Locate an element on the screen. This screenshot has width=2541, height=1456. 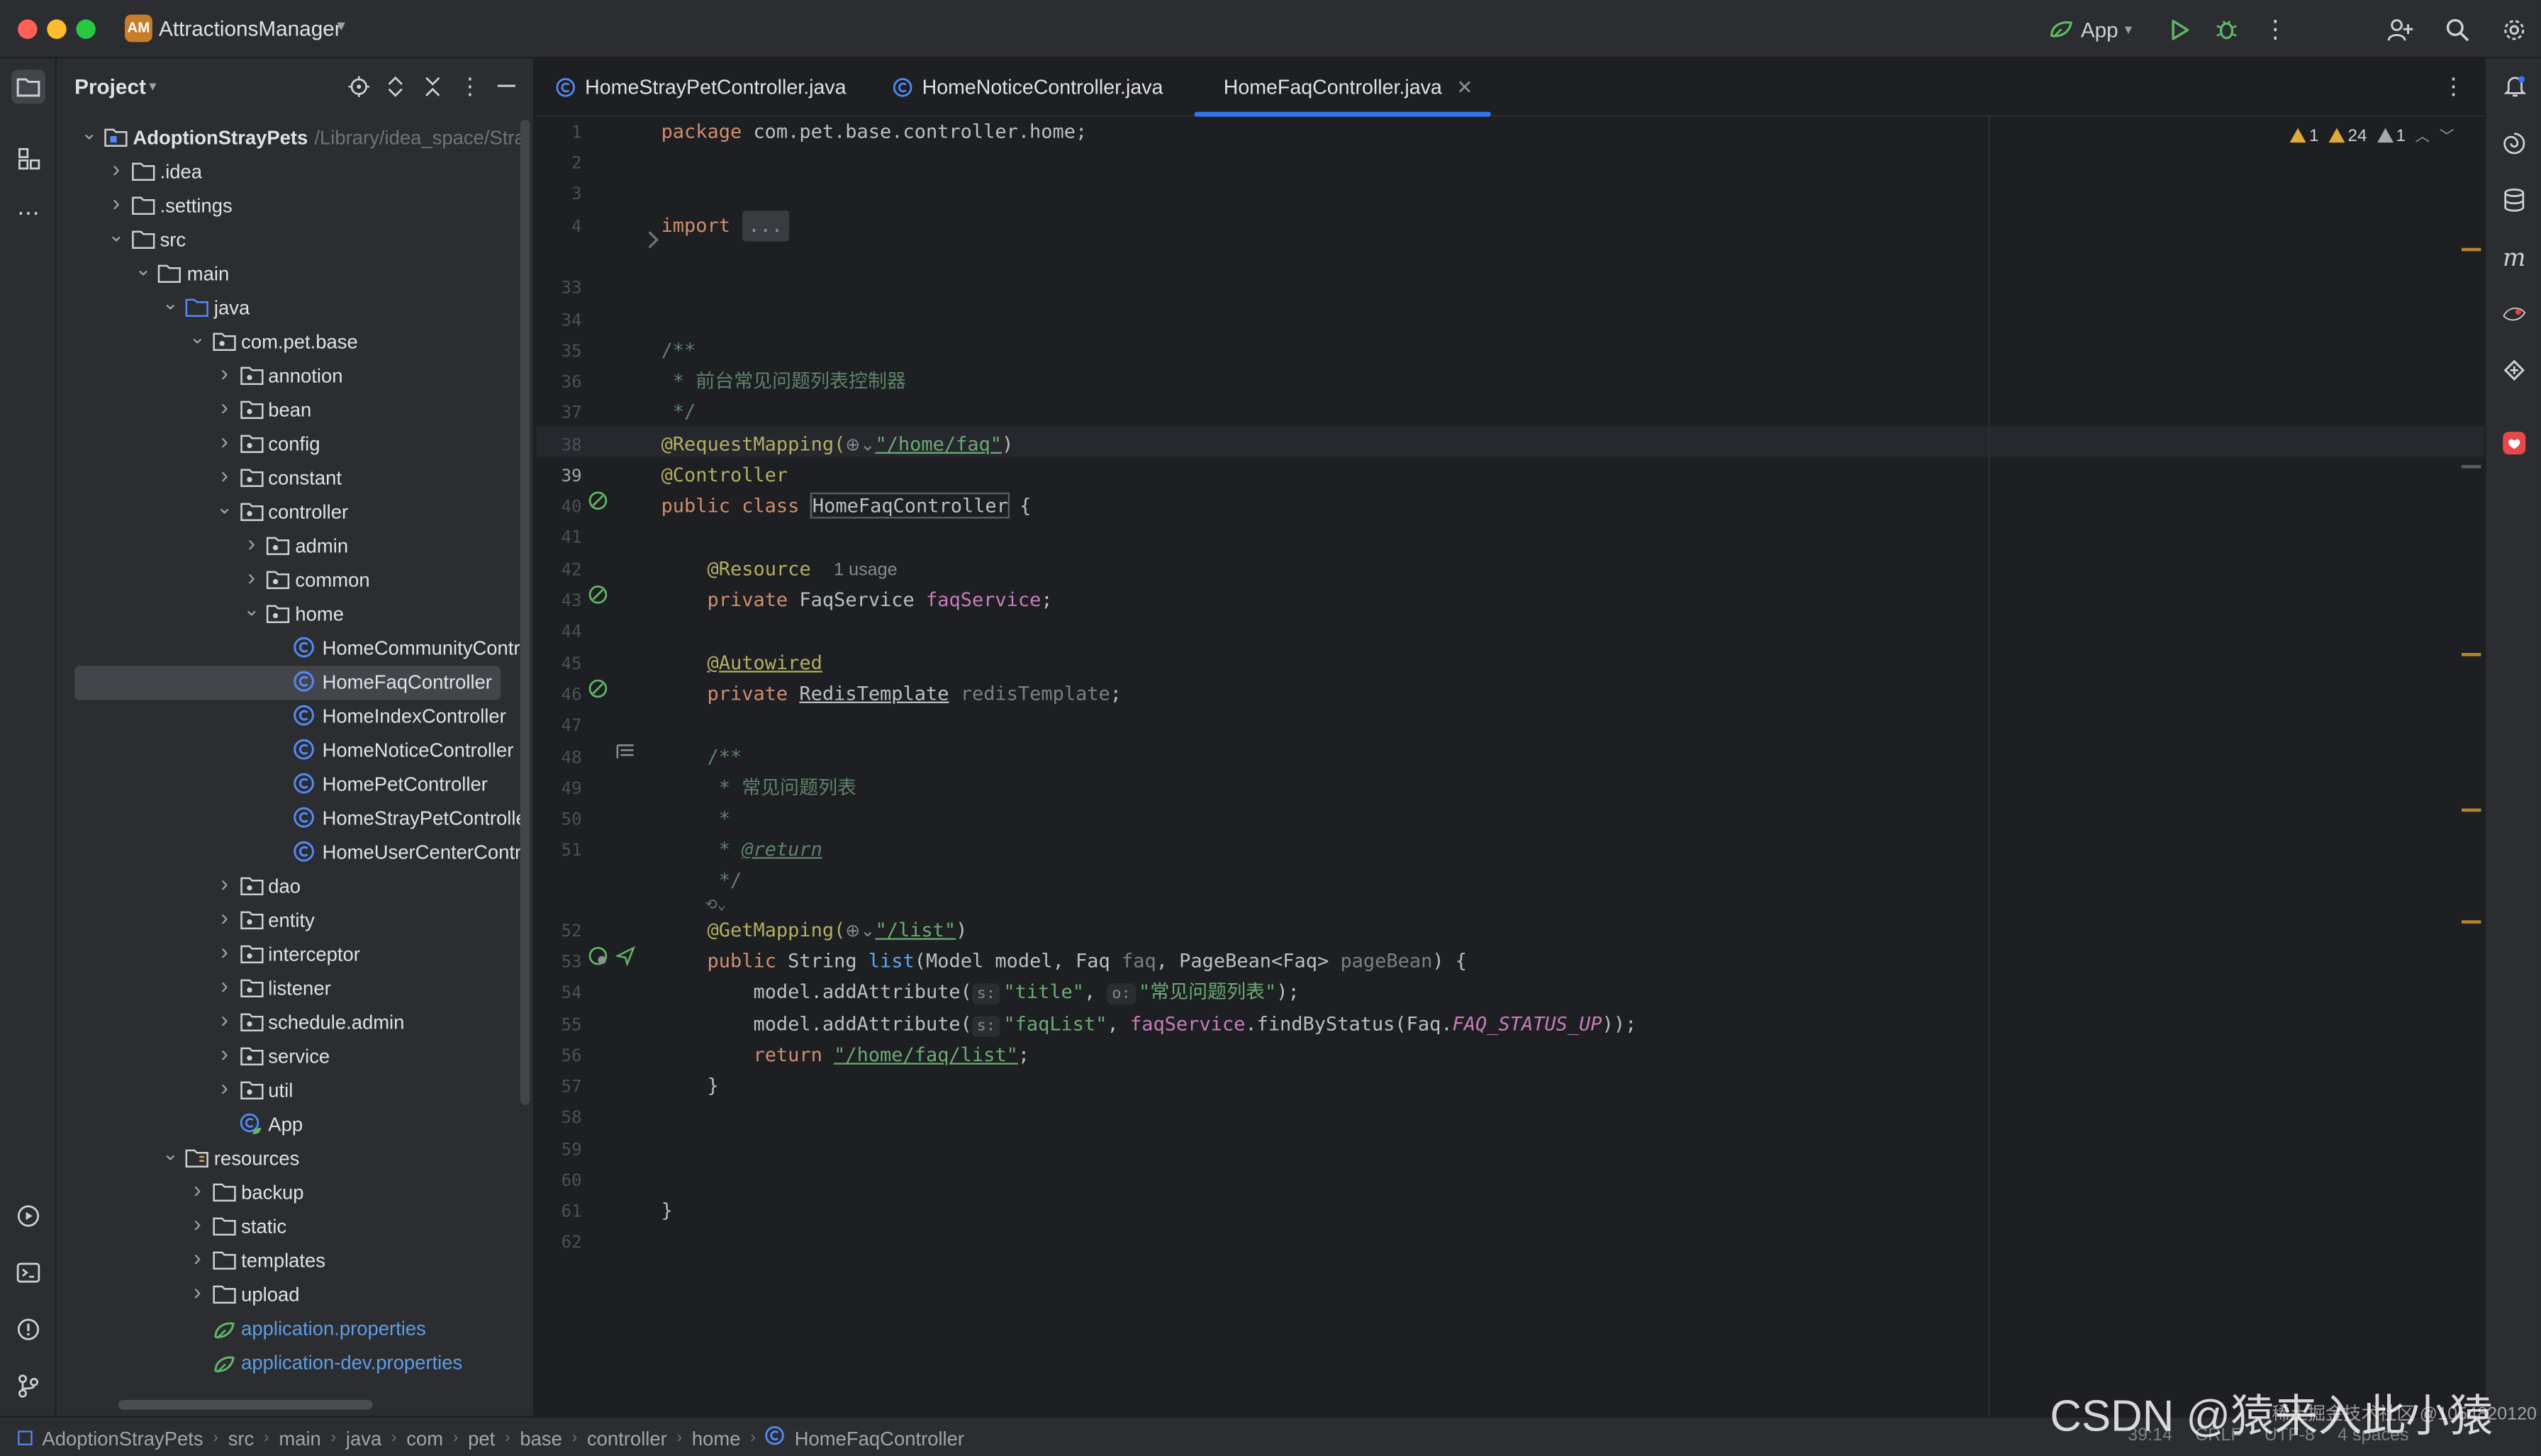
tree-item: › annotion is located at coordinates (295, 376).